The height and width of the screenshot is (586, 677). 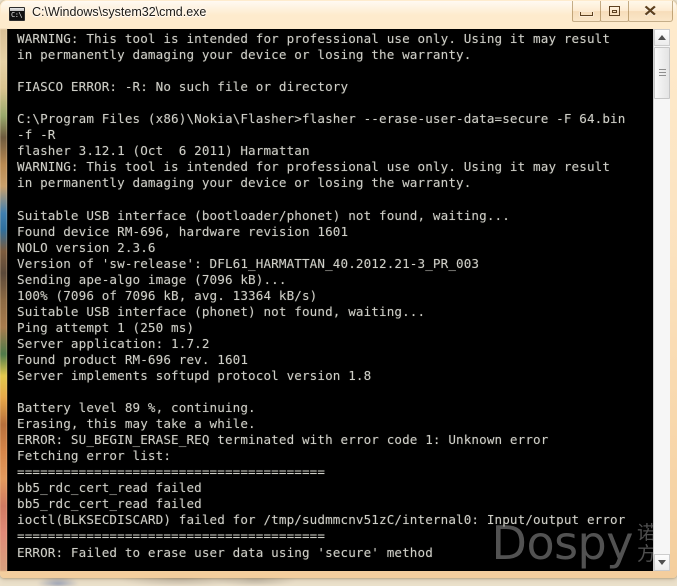 What do you see at coordinates (338, 14) in the screenshot?
I see `title-bar: C:\ C:\Windows\system32\cmd.exe ✕` at bounding box center [338, 14].